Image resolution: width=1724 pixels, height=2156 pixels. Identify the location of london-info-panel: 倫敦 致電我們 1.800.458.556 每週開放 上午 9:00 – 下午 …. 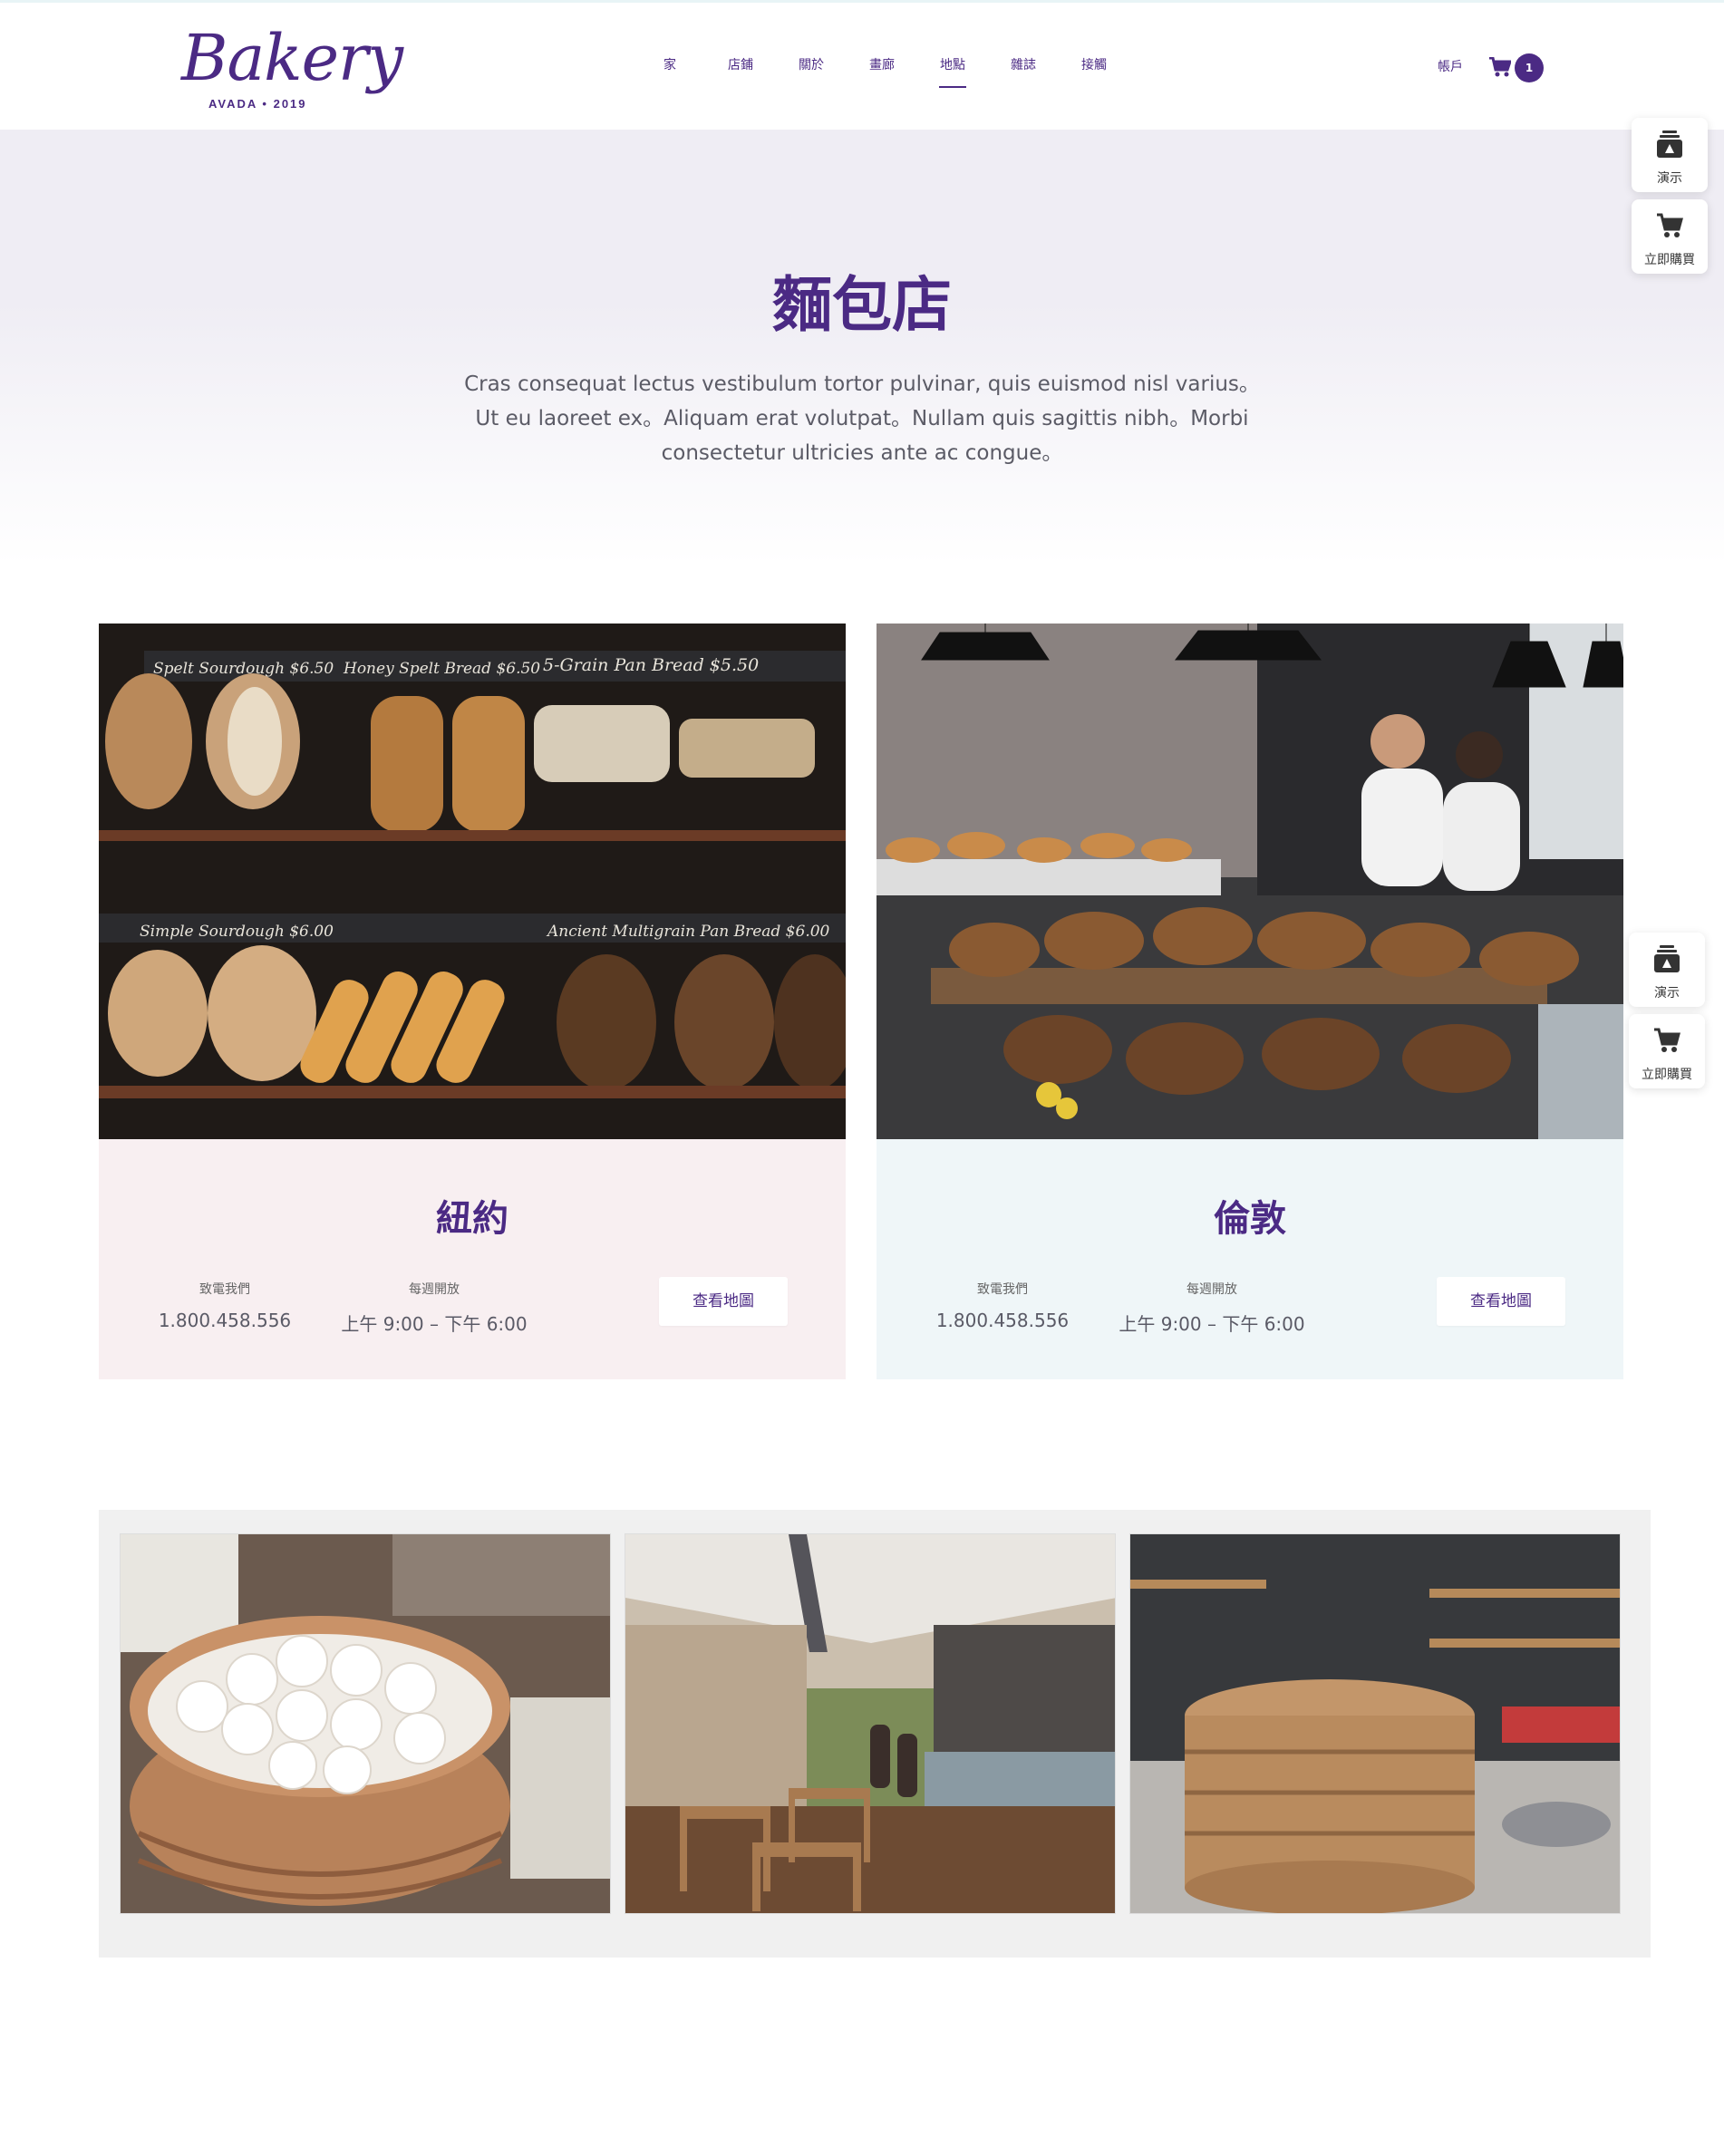
(1250, 1259).